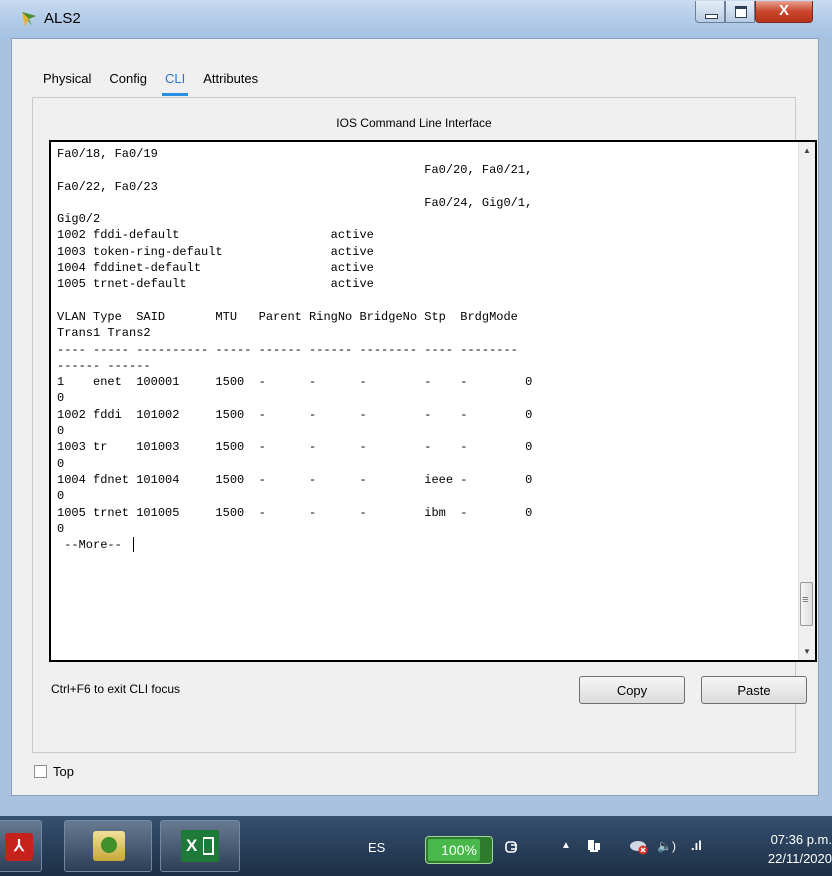  I want to click on battery-percent: 100%, so click(459, 850).